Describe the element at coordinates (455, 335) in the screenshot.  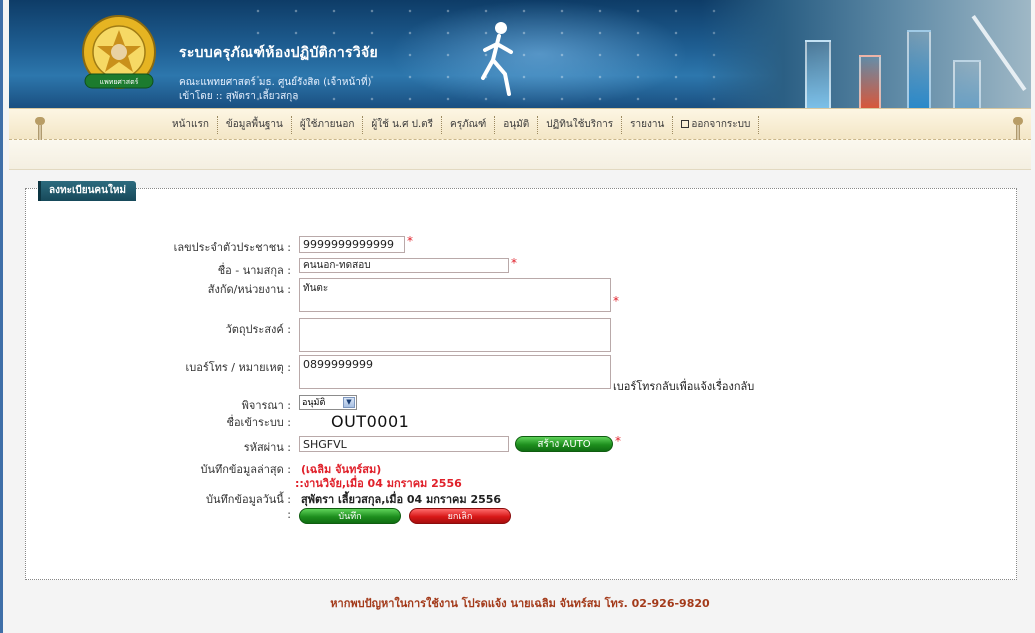
I see `purpose-textarea` at that location.